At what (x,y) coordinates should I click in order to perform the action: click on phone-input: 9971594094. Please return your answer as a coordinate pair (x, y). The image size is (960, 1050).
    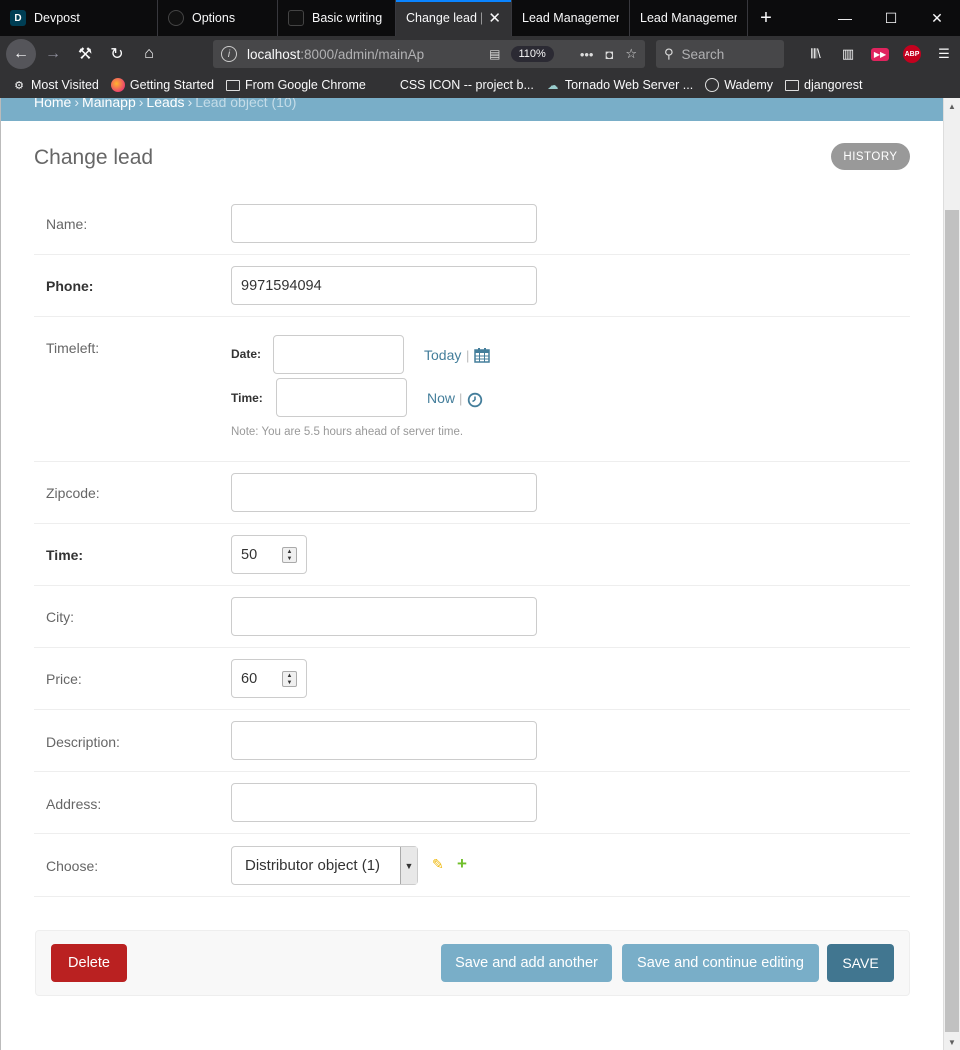
    Looking at the image, I should click on (384, 285).